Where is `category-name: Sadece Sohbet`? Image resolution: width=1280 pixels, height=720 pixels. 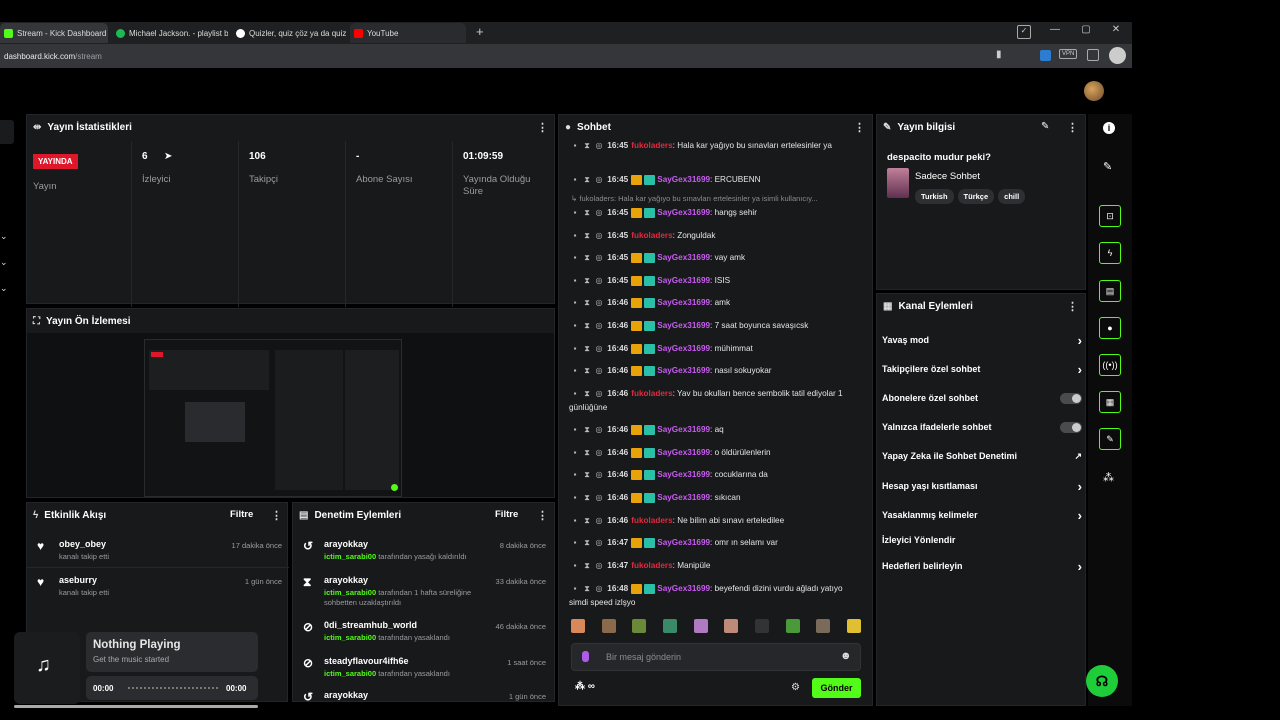
category-name: Sadece Sohbet is located at coordinates (947, 176).